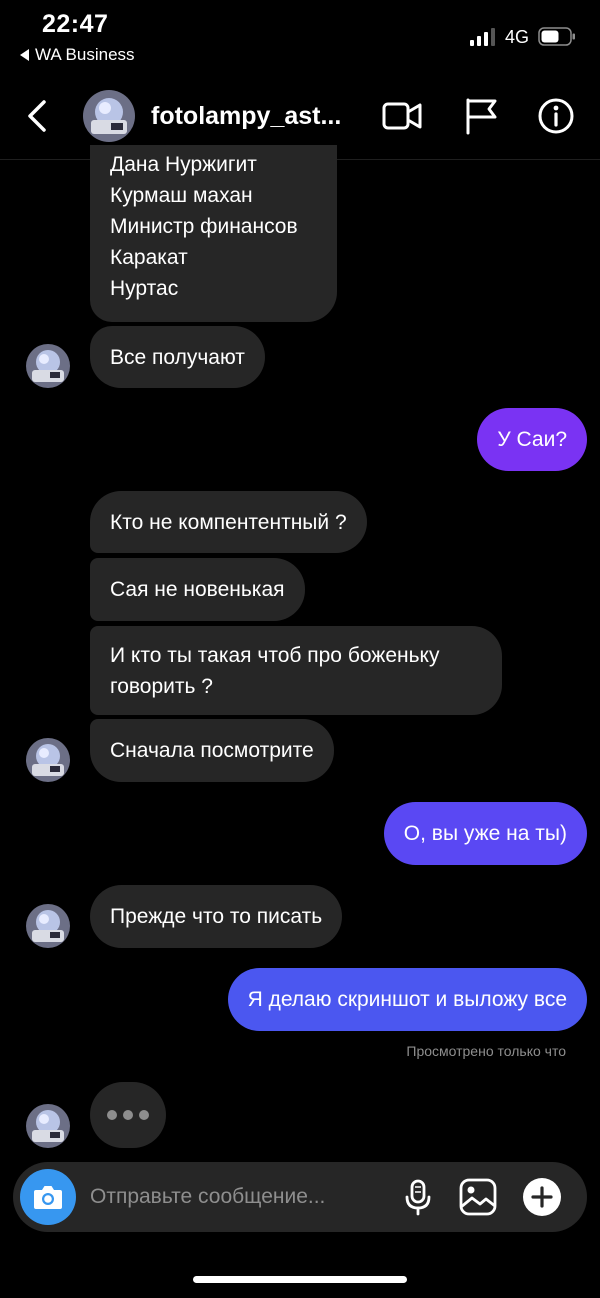  Describe the element at coordinates (418, 1197) in the screenshot. I see `microphone-icon` at that location.